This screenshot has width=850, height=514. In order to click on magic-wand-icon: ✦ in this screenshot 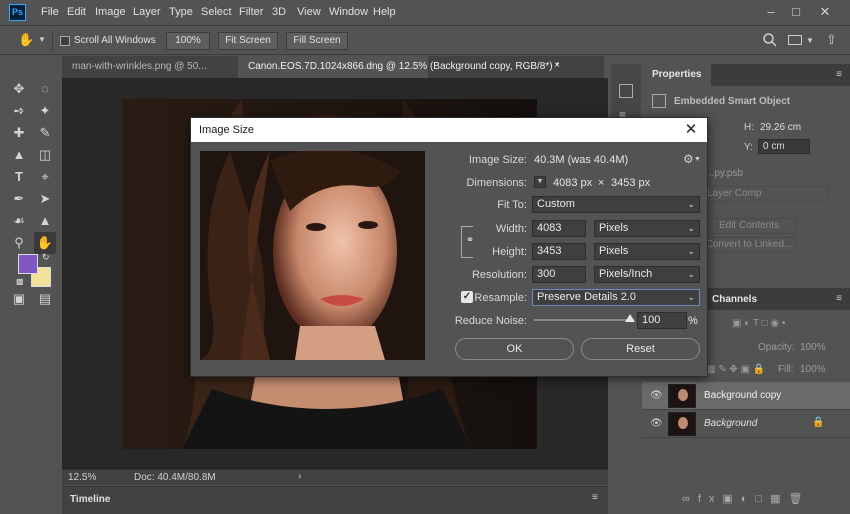, I will do `click(45, 111)`.